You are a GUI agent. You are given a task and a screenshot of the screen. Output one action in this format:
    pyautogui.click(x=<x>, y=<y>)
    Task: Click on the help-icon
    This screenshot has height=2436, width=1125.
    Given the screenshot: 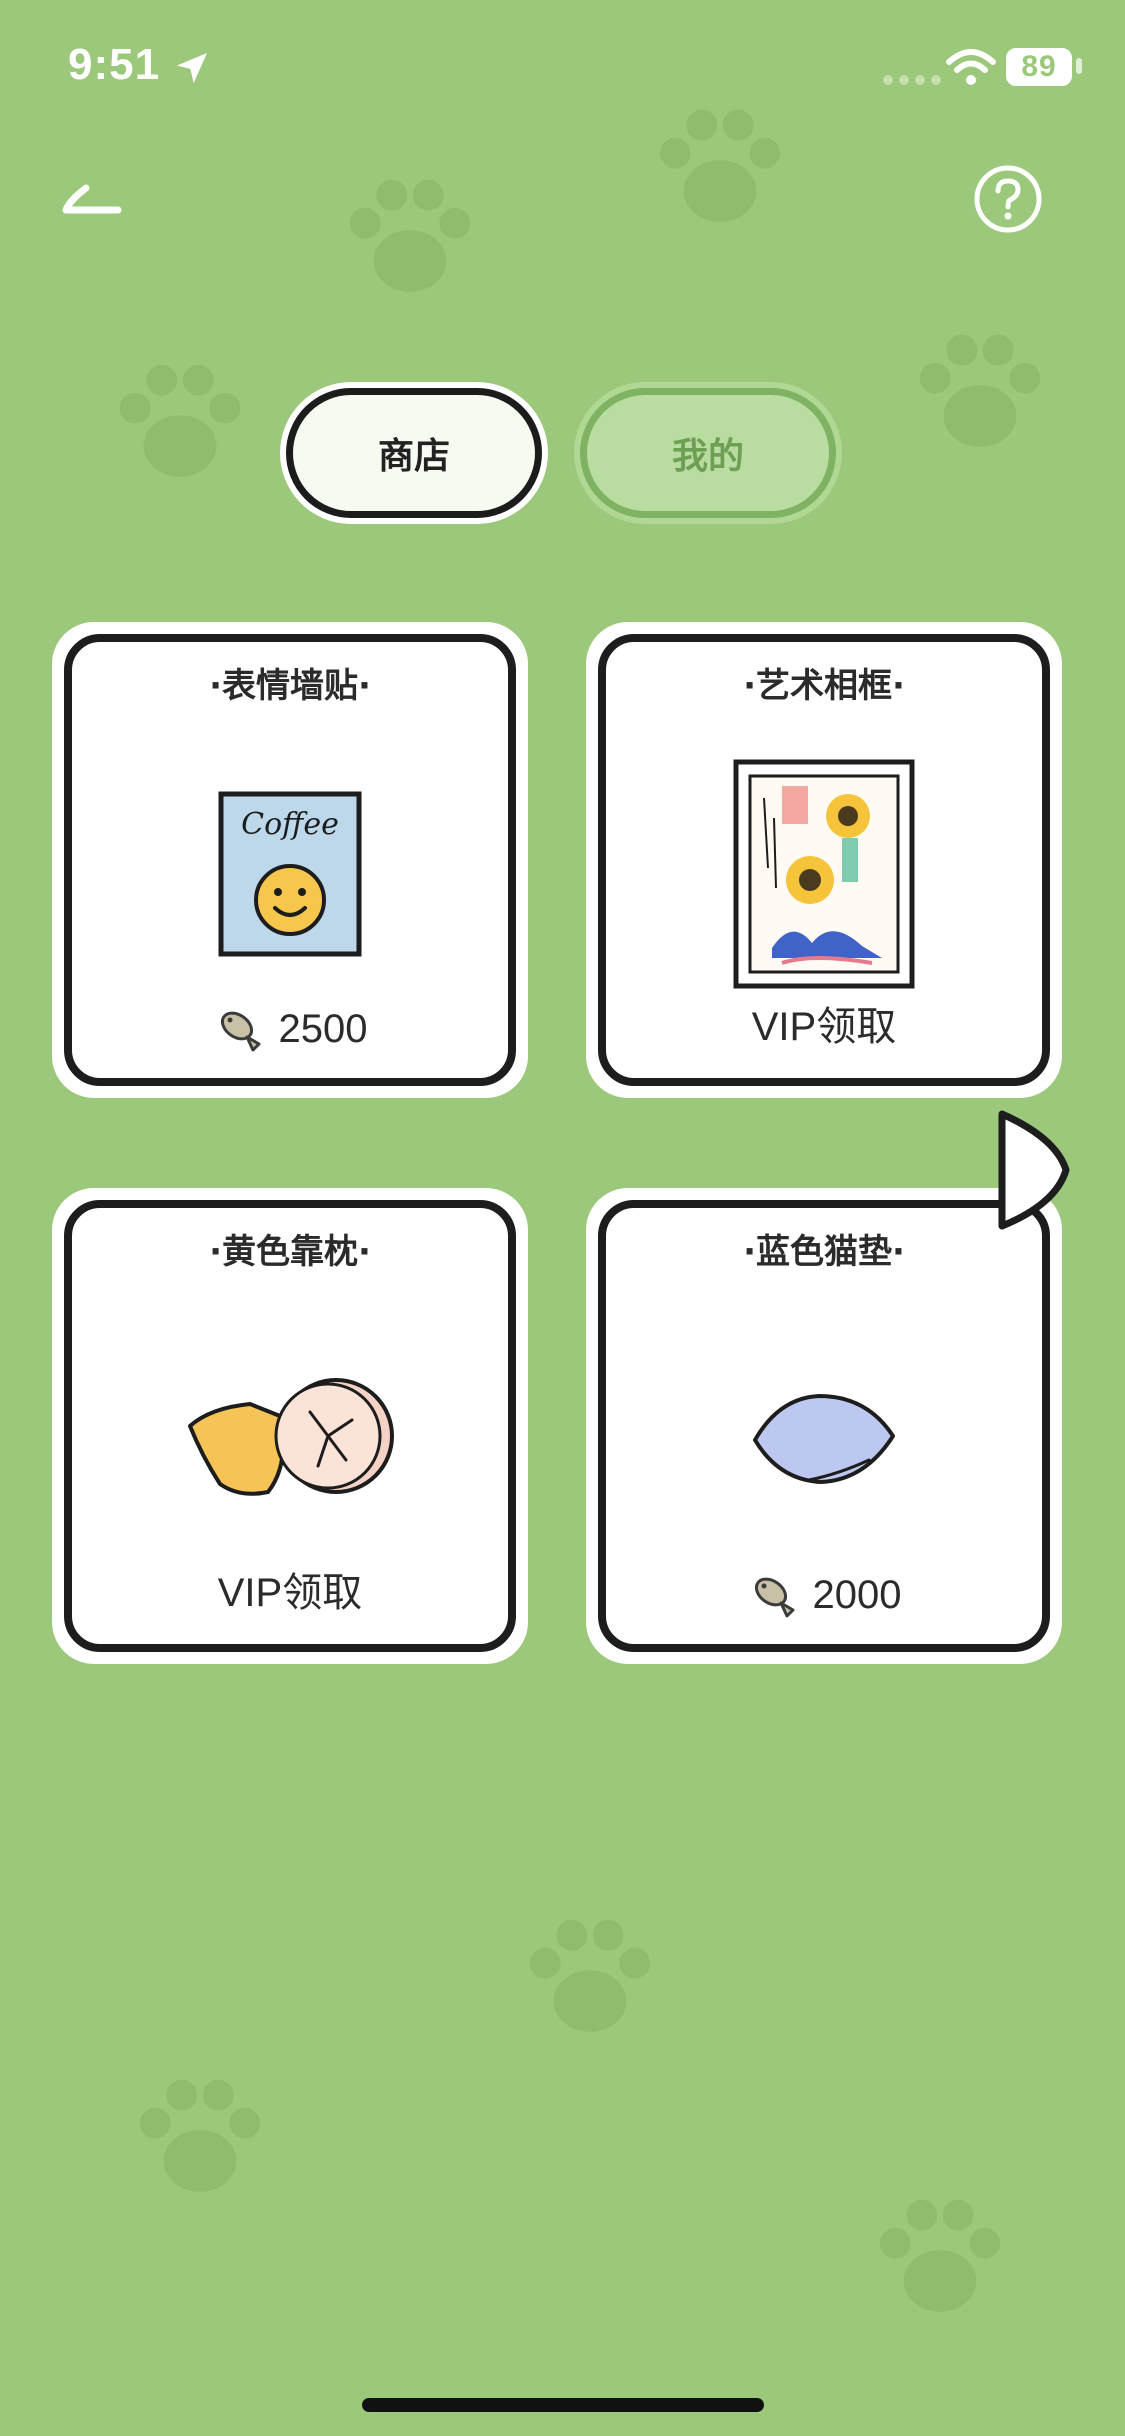 What is the action you would take?
    pyautogui.click(x=1008, y=199)
    